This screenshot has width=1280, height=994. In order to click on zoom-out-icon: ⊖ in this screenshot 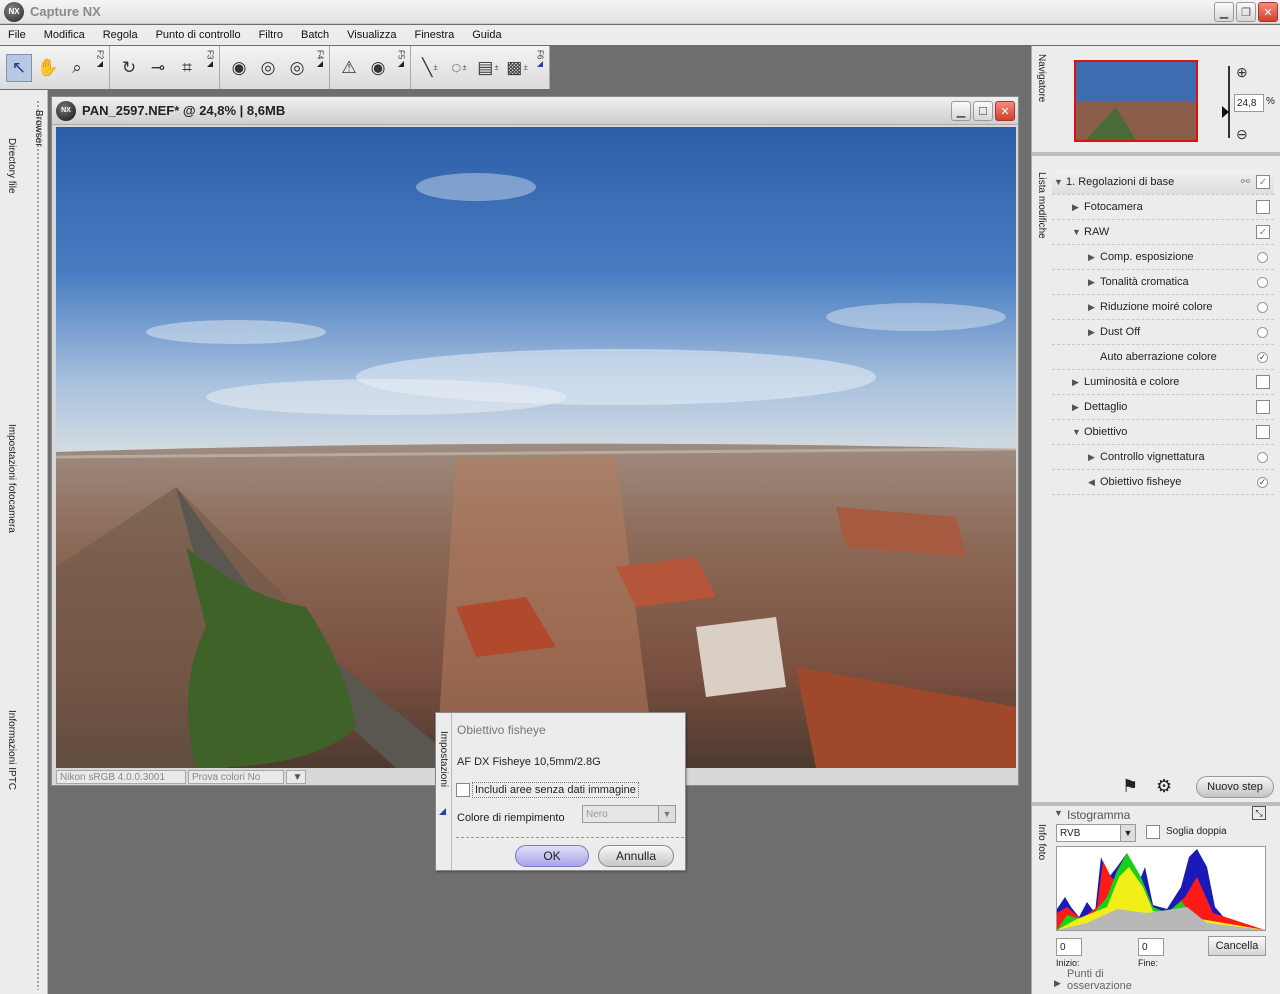, I will do `click(1242, 134)`.